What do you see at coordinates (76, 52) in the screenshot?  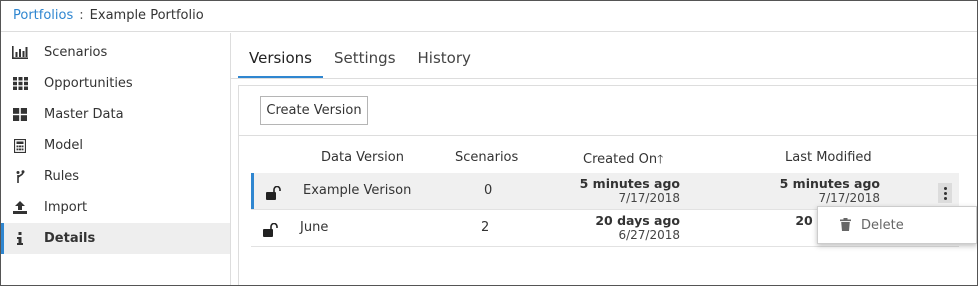 I see `sidebar-item-label: Scenarios` at bounding box center [76, 52].